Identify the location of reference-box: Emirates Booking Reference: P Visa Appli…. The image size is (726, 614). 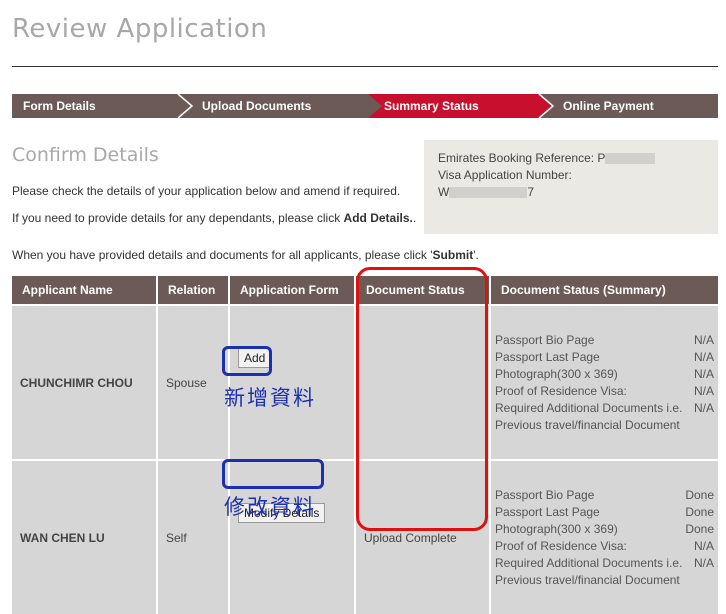
(571, 187).